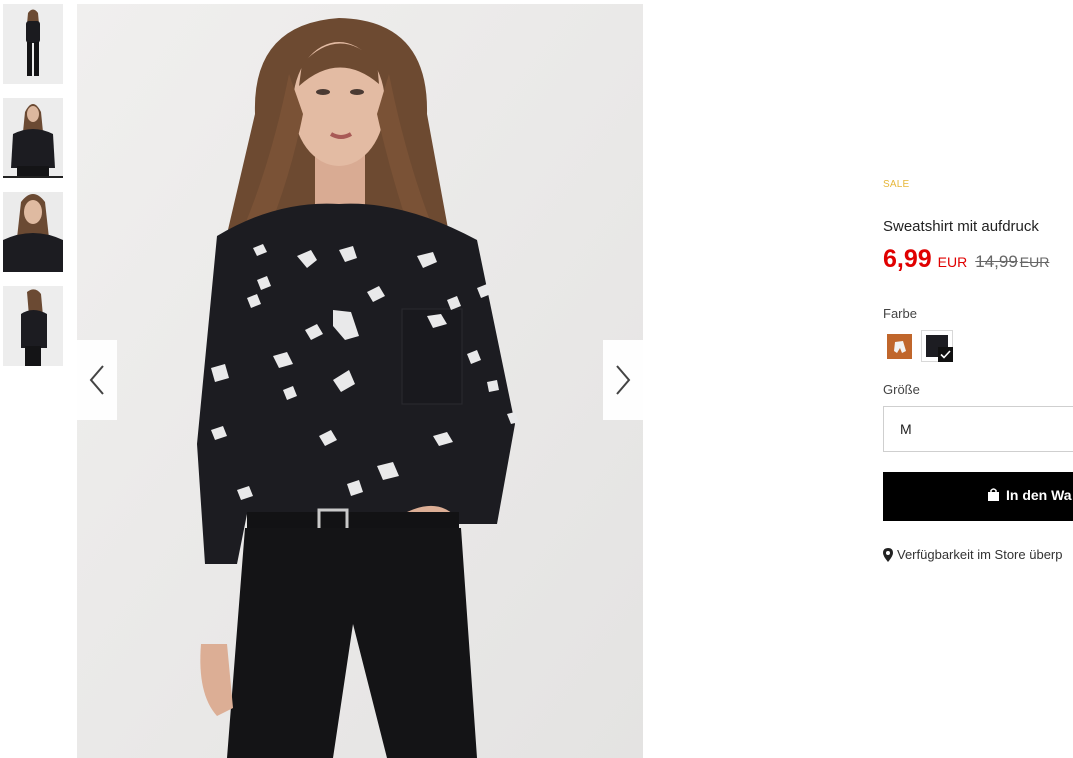 The height and width of the screenshot is (758, 1073). I want to click on store-availability-label: Verfügbarkeit im Store überp, so click(980, 554).